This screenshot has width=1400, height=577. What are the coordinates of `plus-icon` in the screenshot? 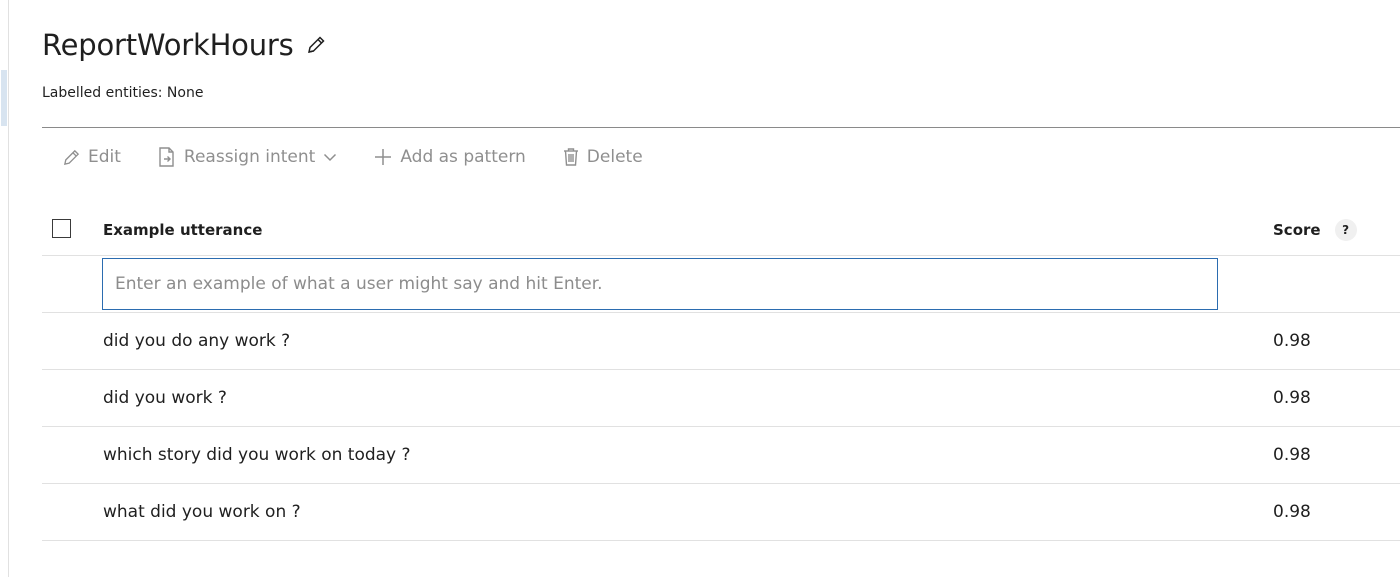 It's located at (383, 157).